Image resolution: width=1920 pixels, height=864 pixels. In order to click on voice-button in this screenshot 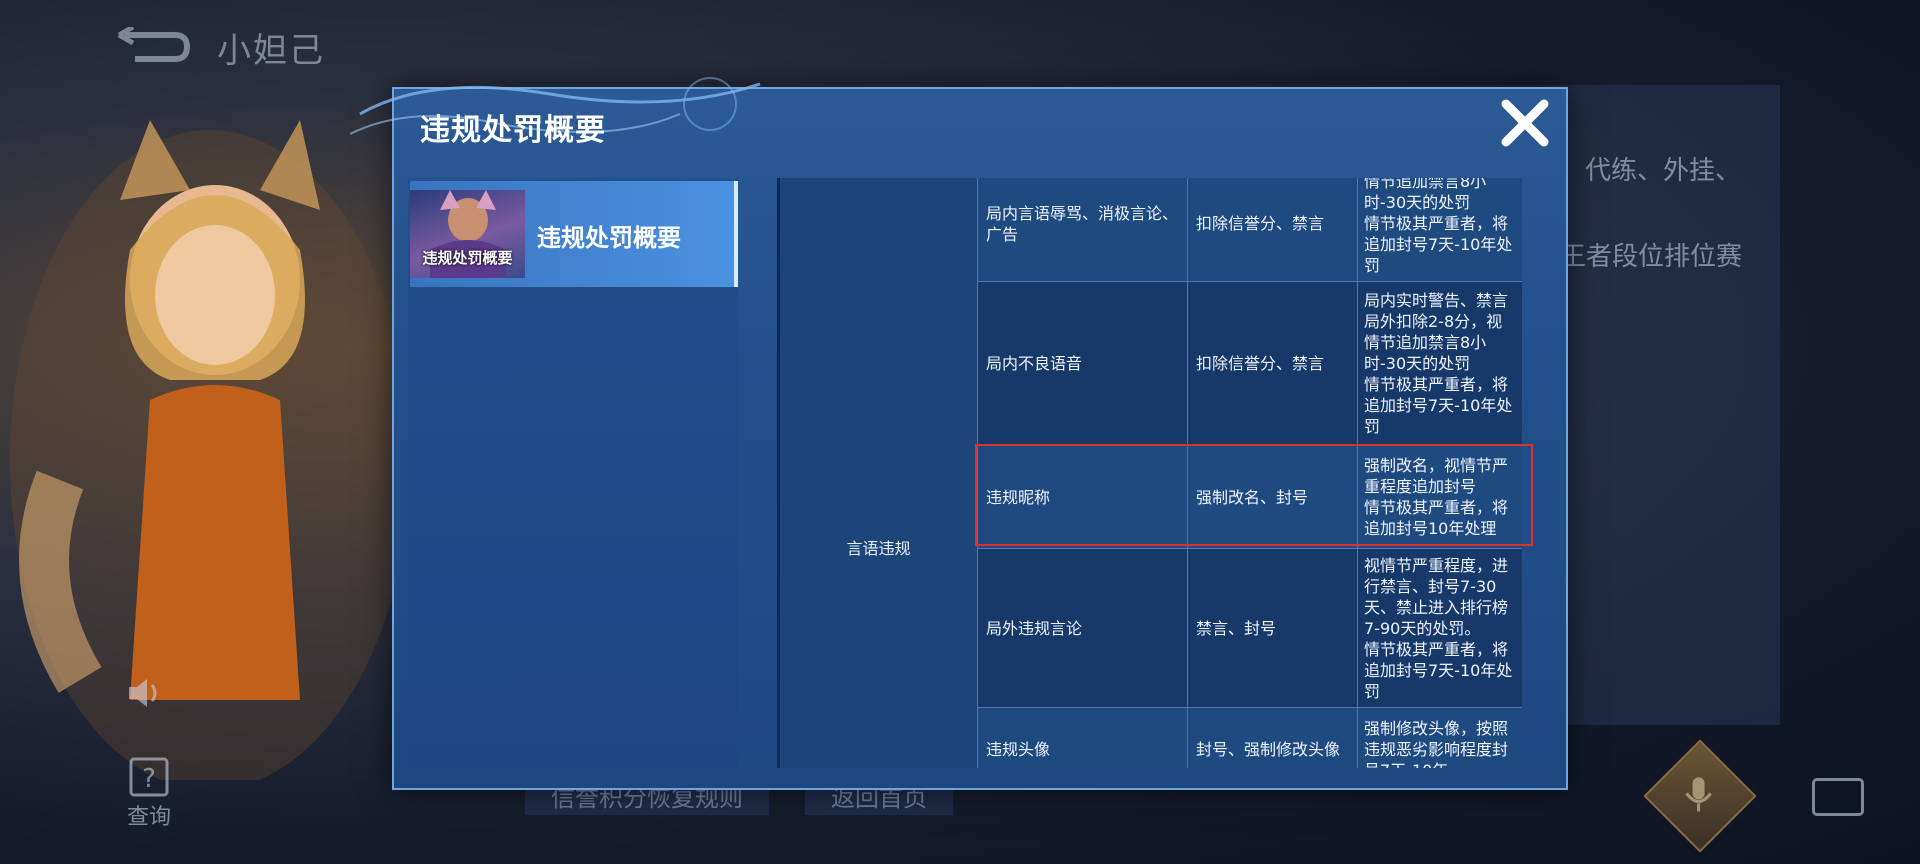, I will do `click(1700, 796)`.